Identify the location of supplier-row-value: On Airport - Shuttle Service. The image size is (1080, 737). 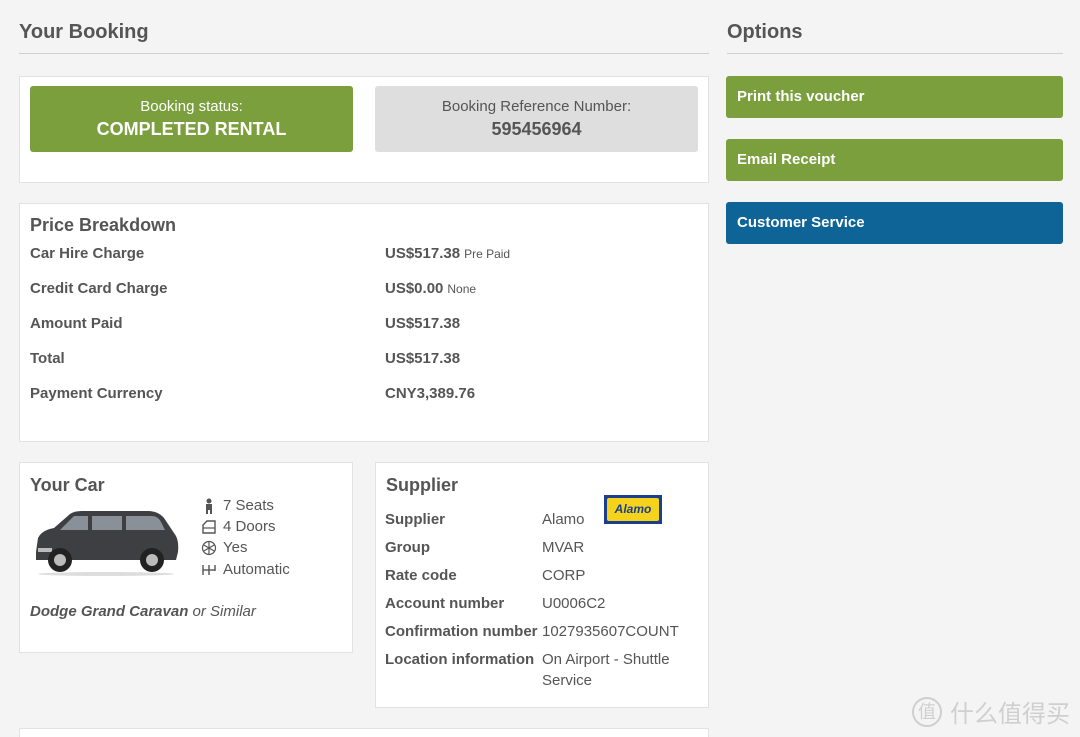
(606, 670).